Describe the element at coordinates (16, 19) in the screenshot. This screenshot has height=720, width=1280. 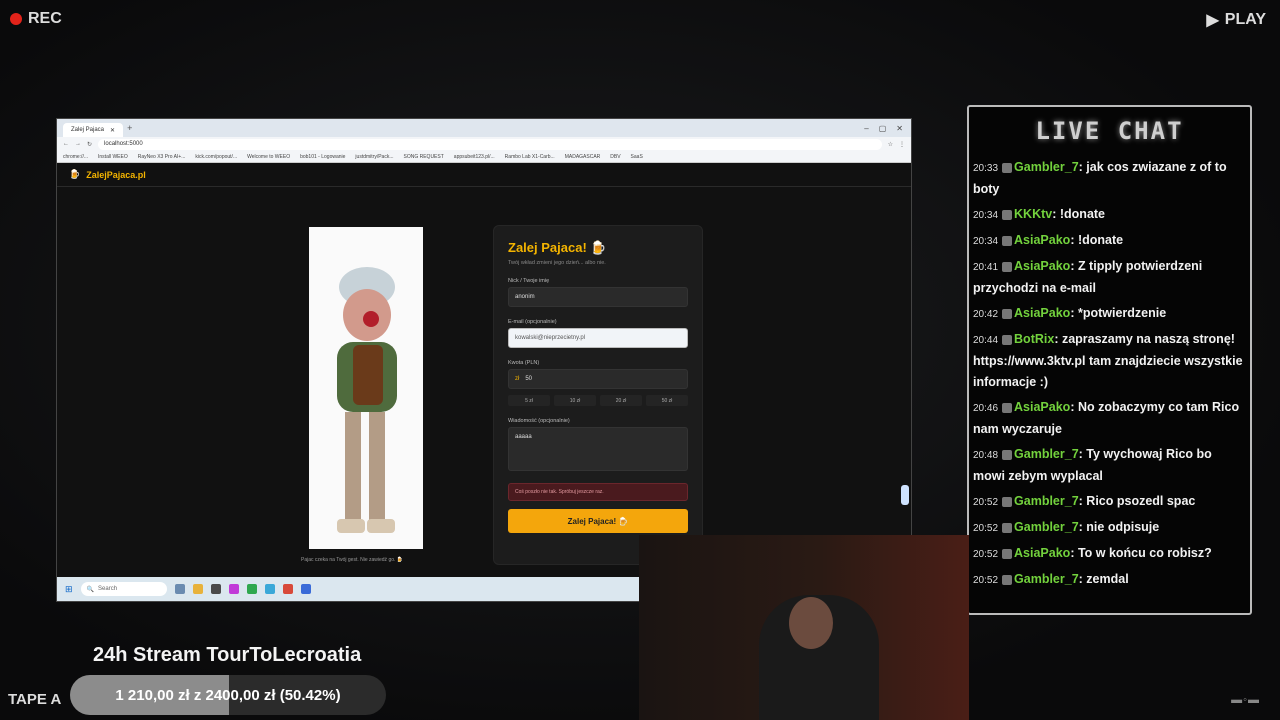
I see `rec-dot-icon` at that location.